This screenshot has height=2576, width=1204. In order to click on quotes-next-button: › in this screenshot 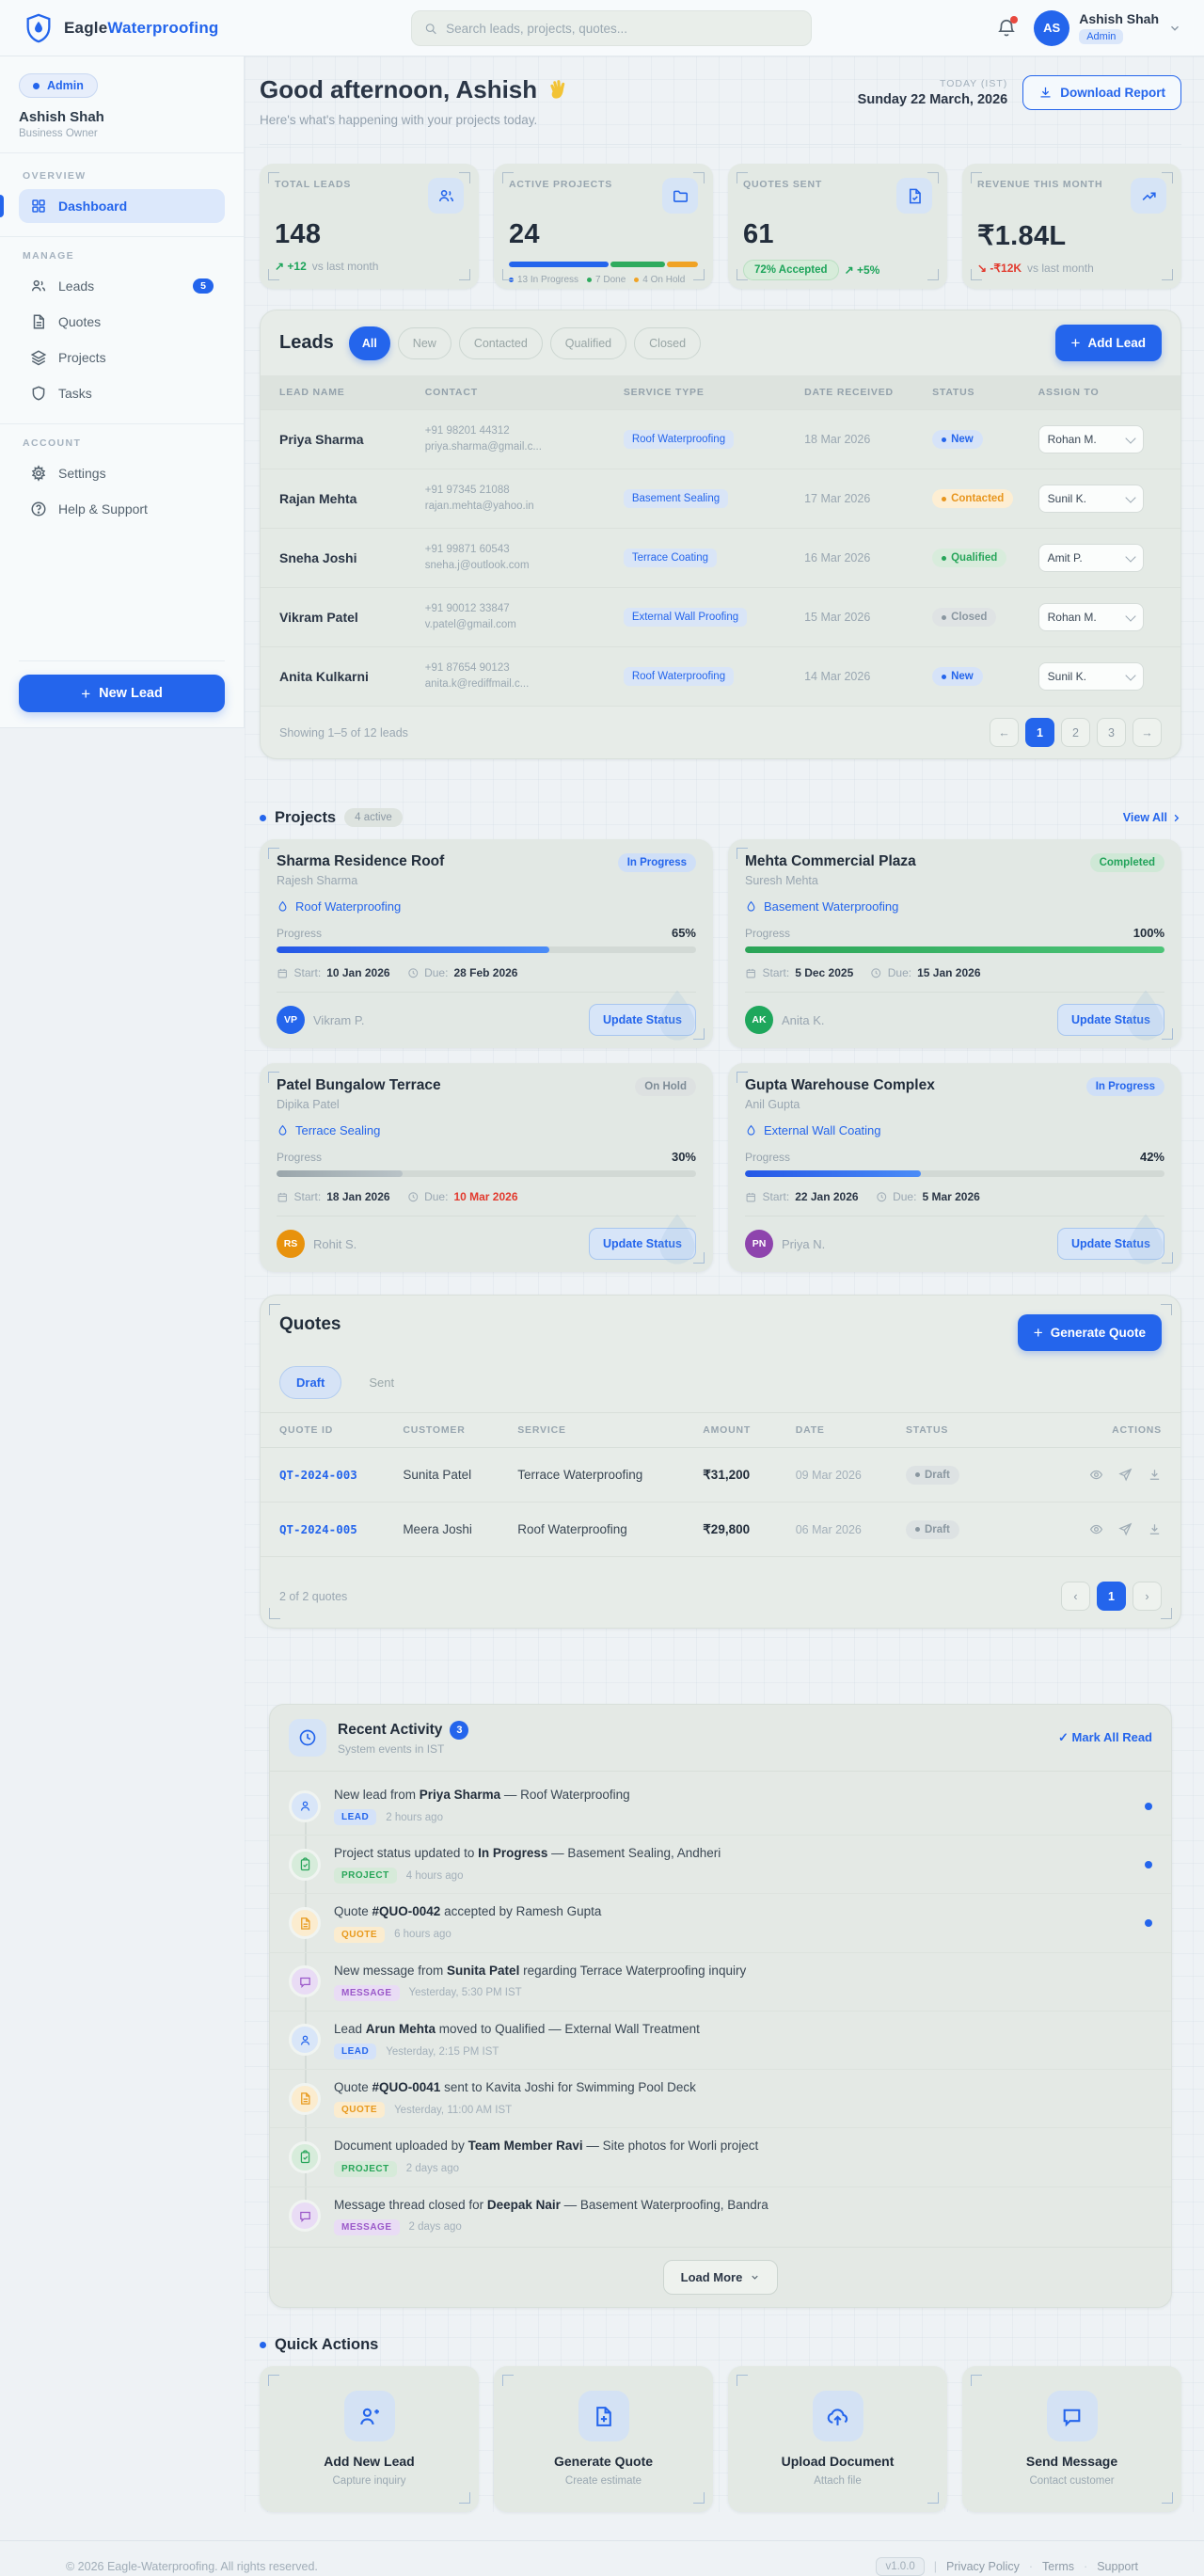, I will do `click(1147, 1596)`.